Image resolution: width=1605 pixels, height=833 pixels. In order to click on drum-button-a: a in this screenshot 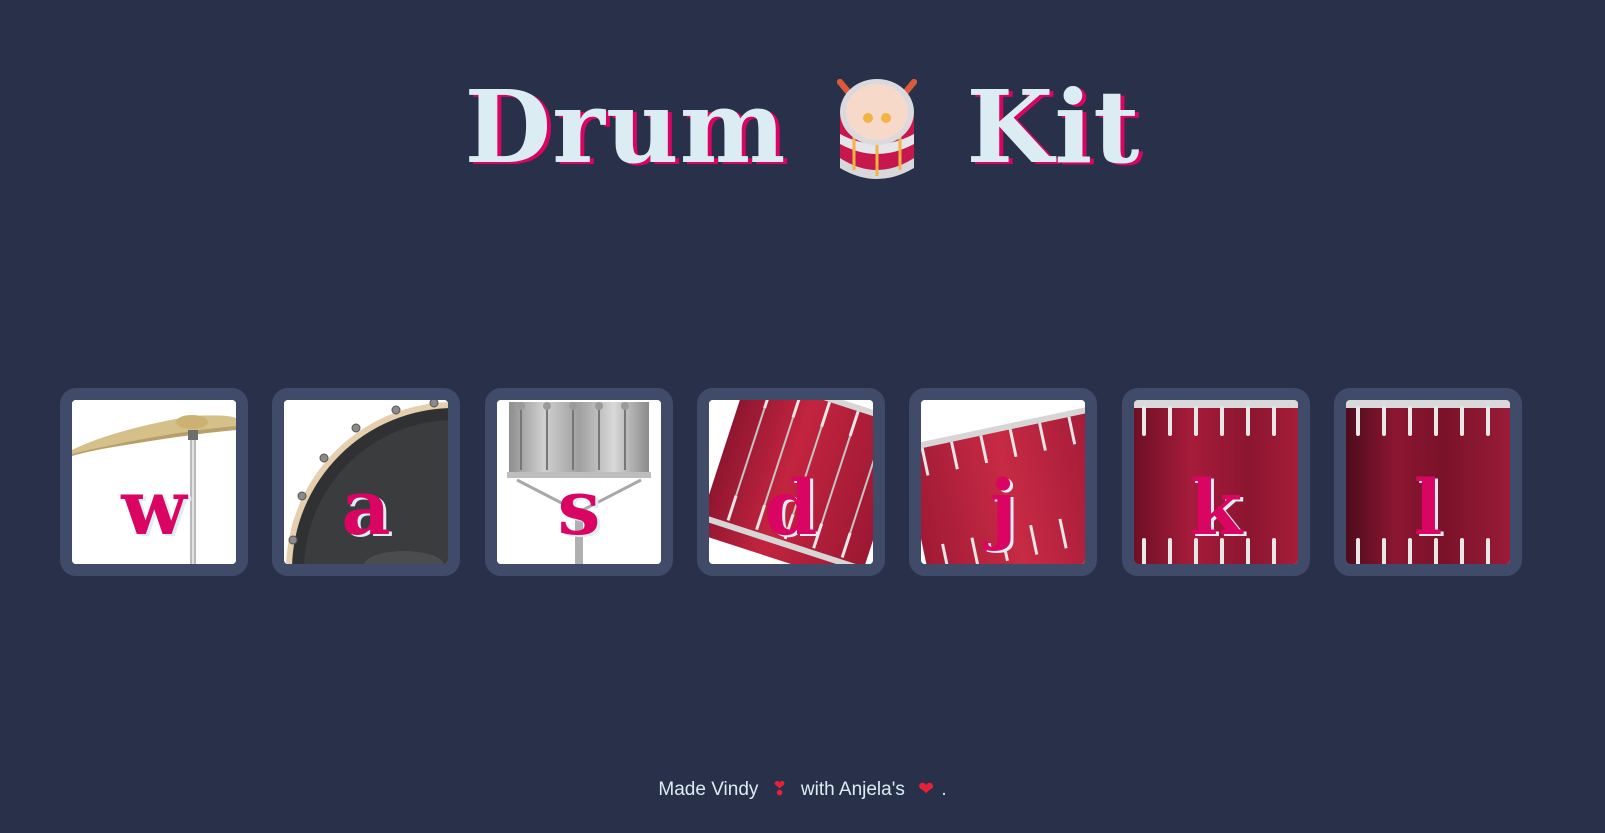, I will do `click(366, 482)`.